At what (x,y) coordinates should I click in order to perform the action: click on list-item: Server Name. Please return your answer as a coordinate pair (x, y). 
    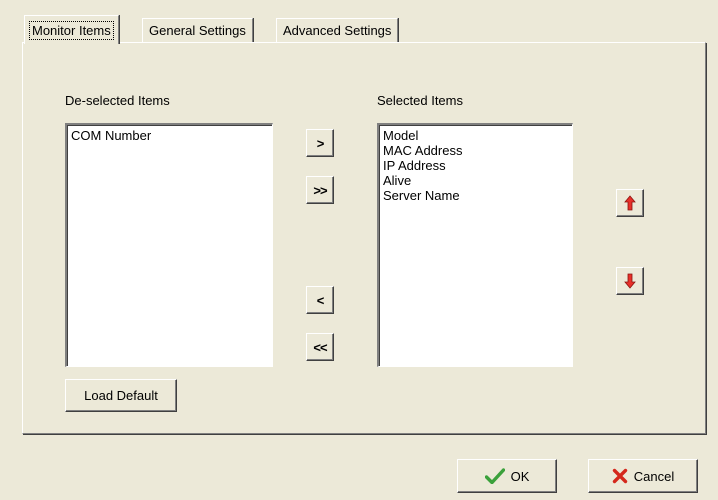
    Looking at the image, I should click on (475, 195).